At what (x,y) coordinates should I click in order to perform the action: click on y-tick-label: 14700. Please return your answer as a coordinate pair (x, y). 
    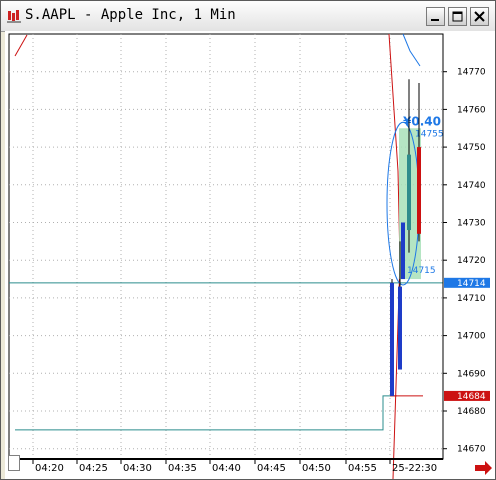
    Looking at the image, I should click on (471, 337).